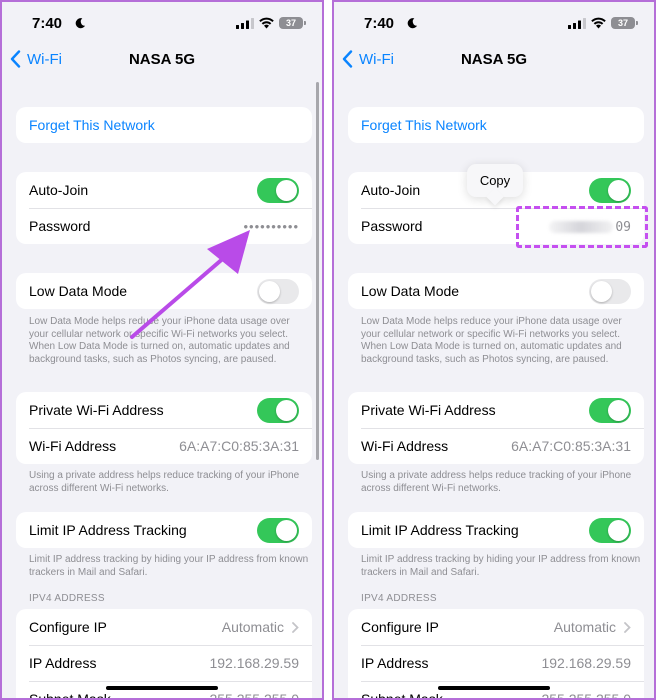 The height and width of the screenshot is (700, 656). I want to click on password-row: Password ••••••••••, so click(164, 226).